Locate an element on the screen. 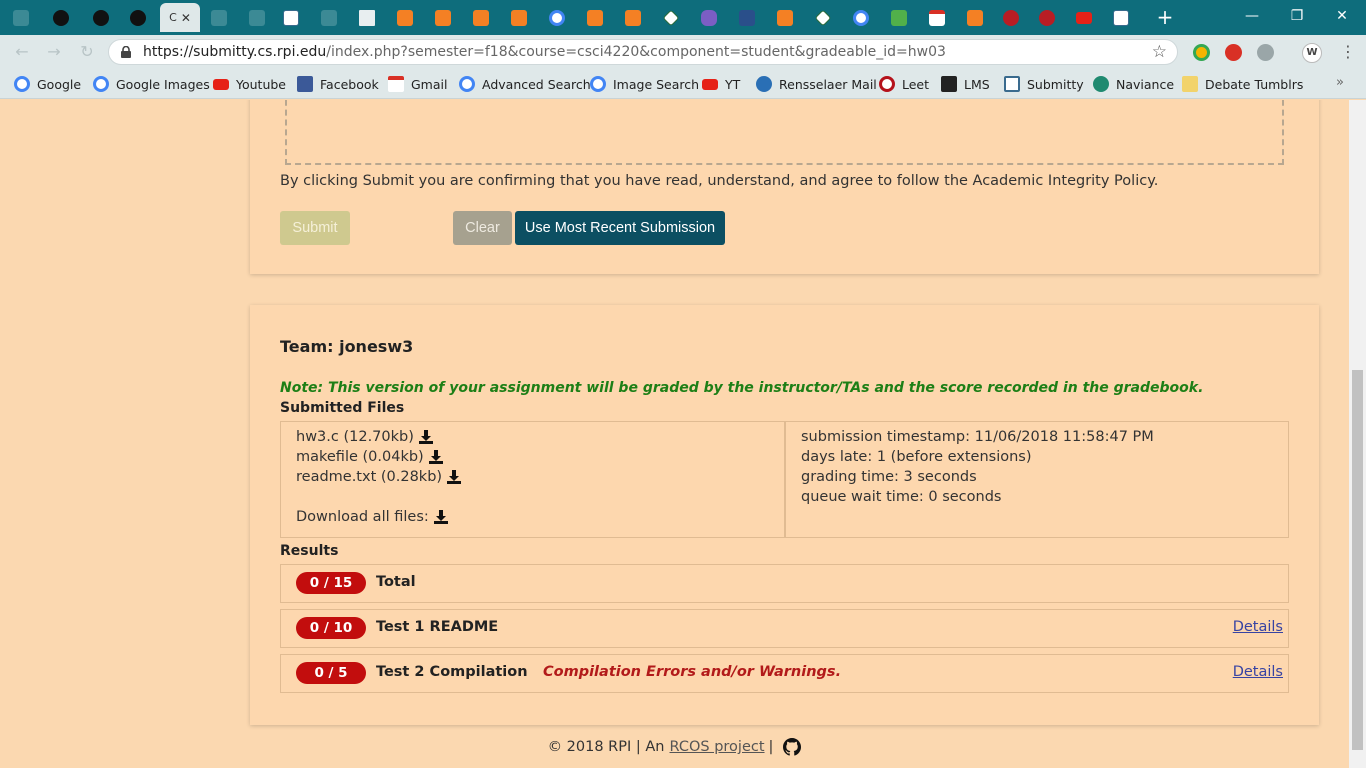 The width and height of the screenshot is (1366, 768). bookmark-label: Youtube is located at coordinates (261, 84).